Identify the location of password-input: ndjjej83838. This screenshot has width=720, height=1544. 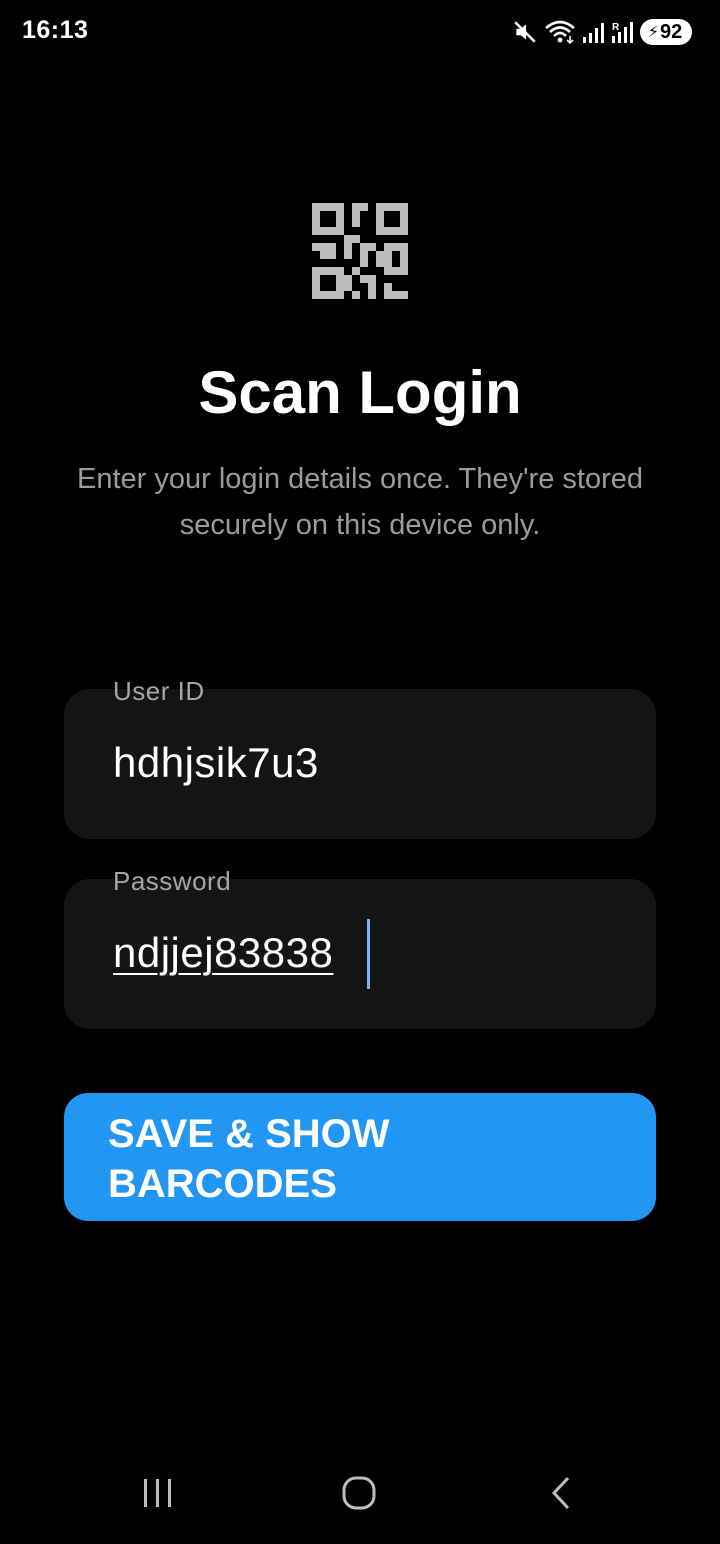
(223, 953).